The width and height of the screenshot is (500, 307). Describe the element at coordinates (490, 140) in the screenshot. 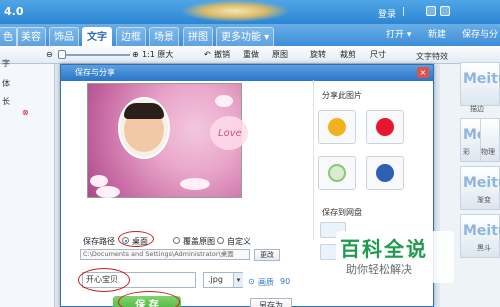

I see `text-effect-item: 物理` at that location.